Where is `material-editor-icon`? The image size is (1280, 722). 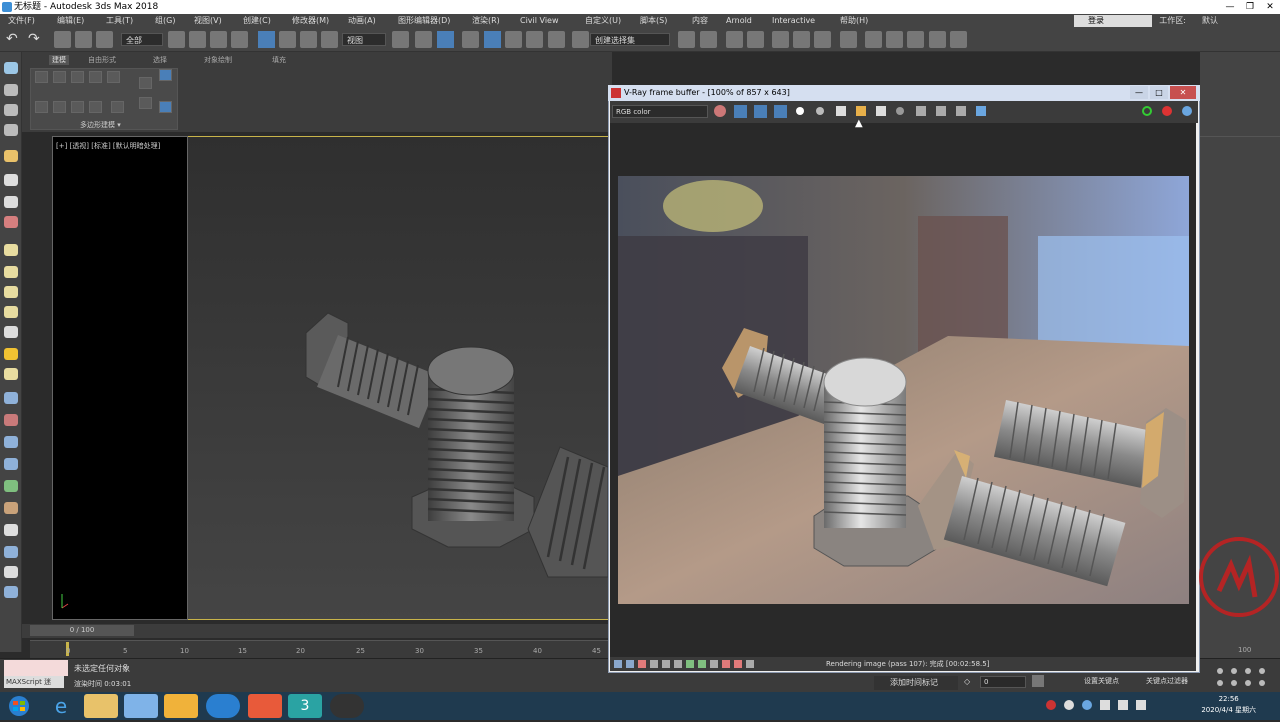
material-editor-icon is located at coordinates (848, 39).